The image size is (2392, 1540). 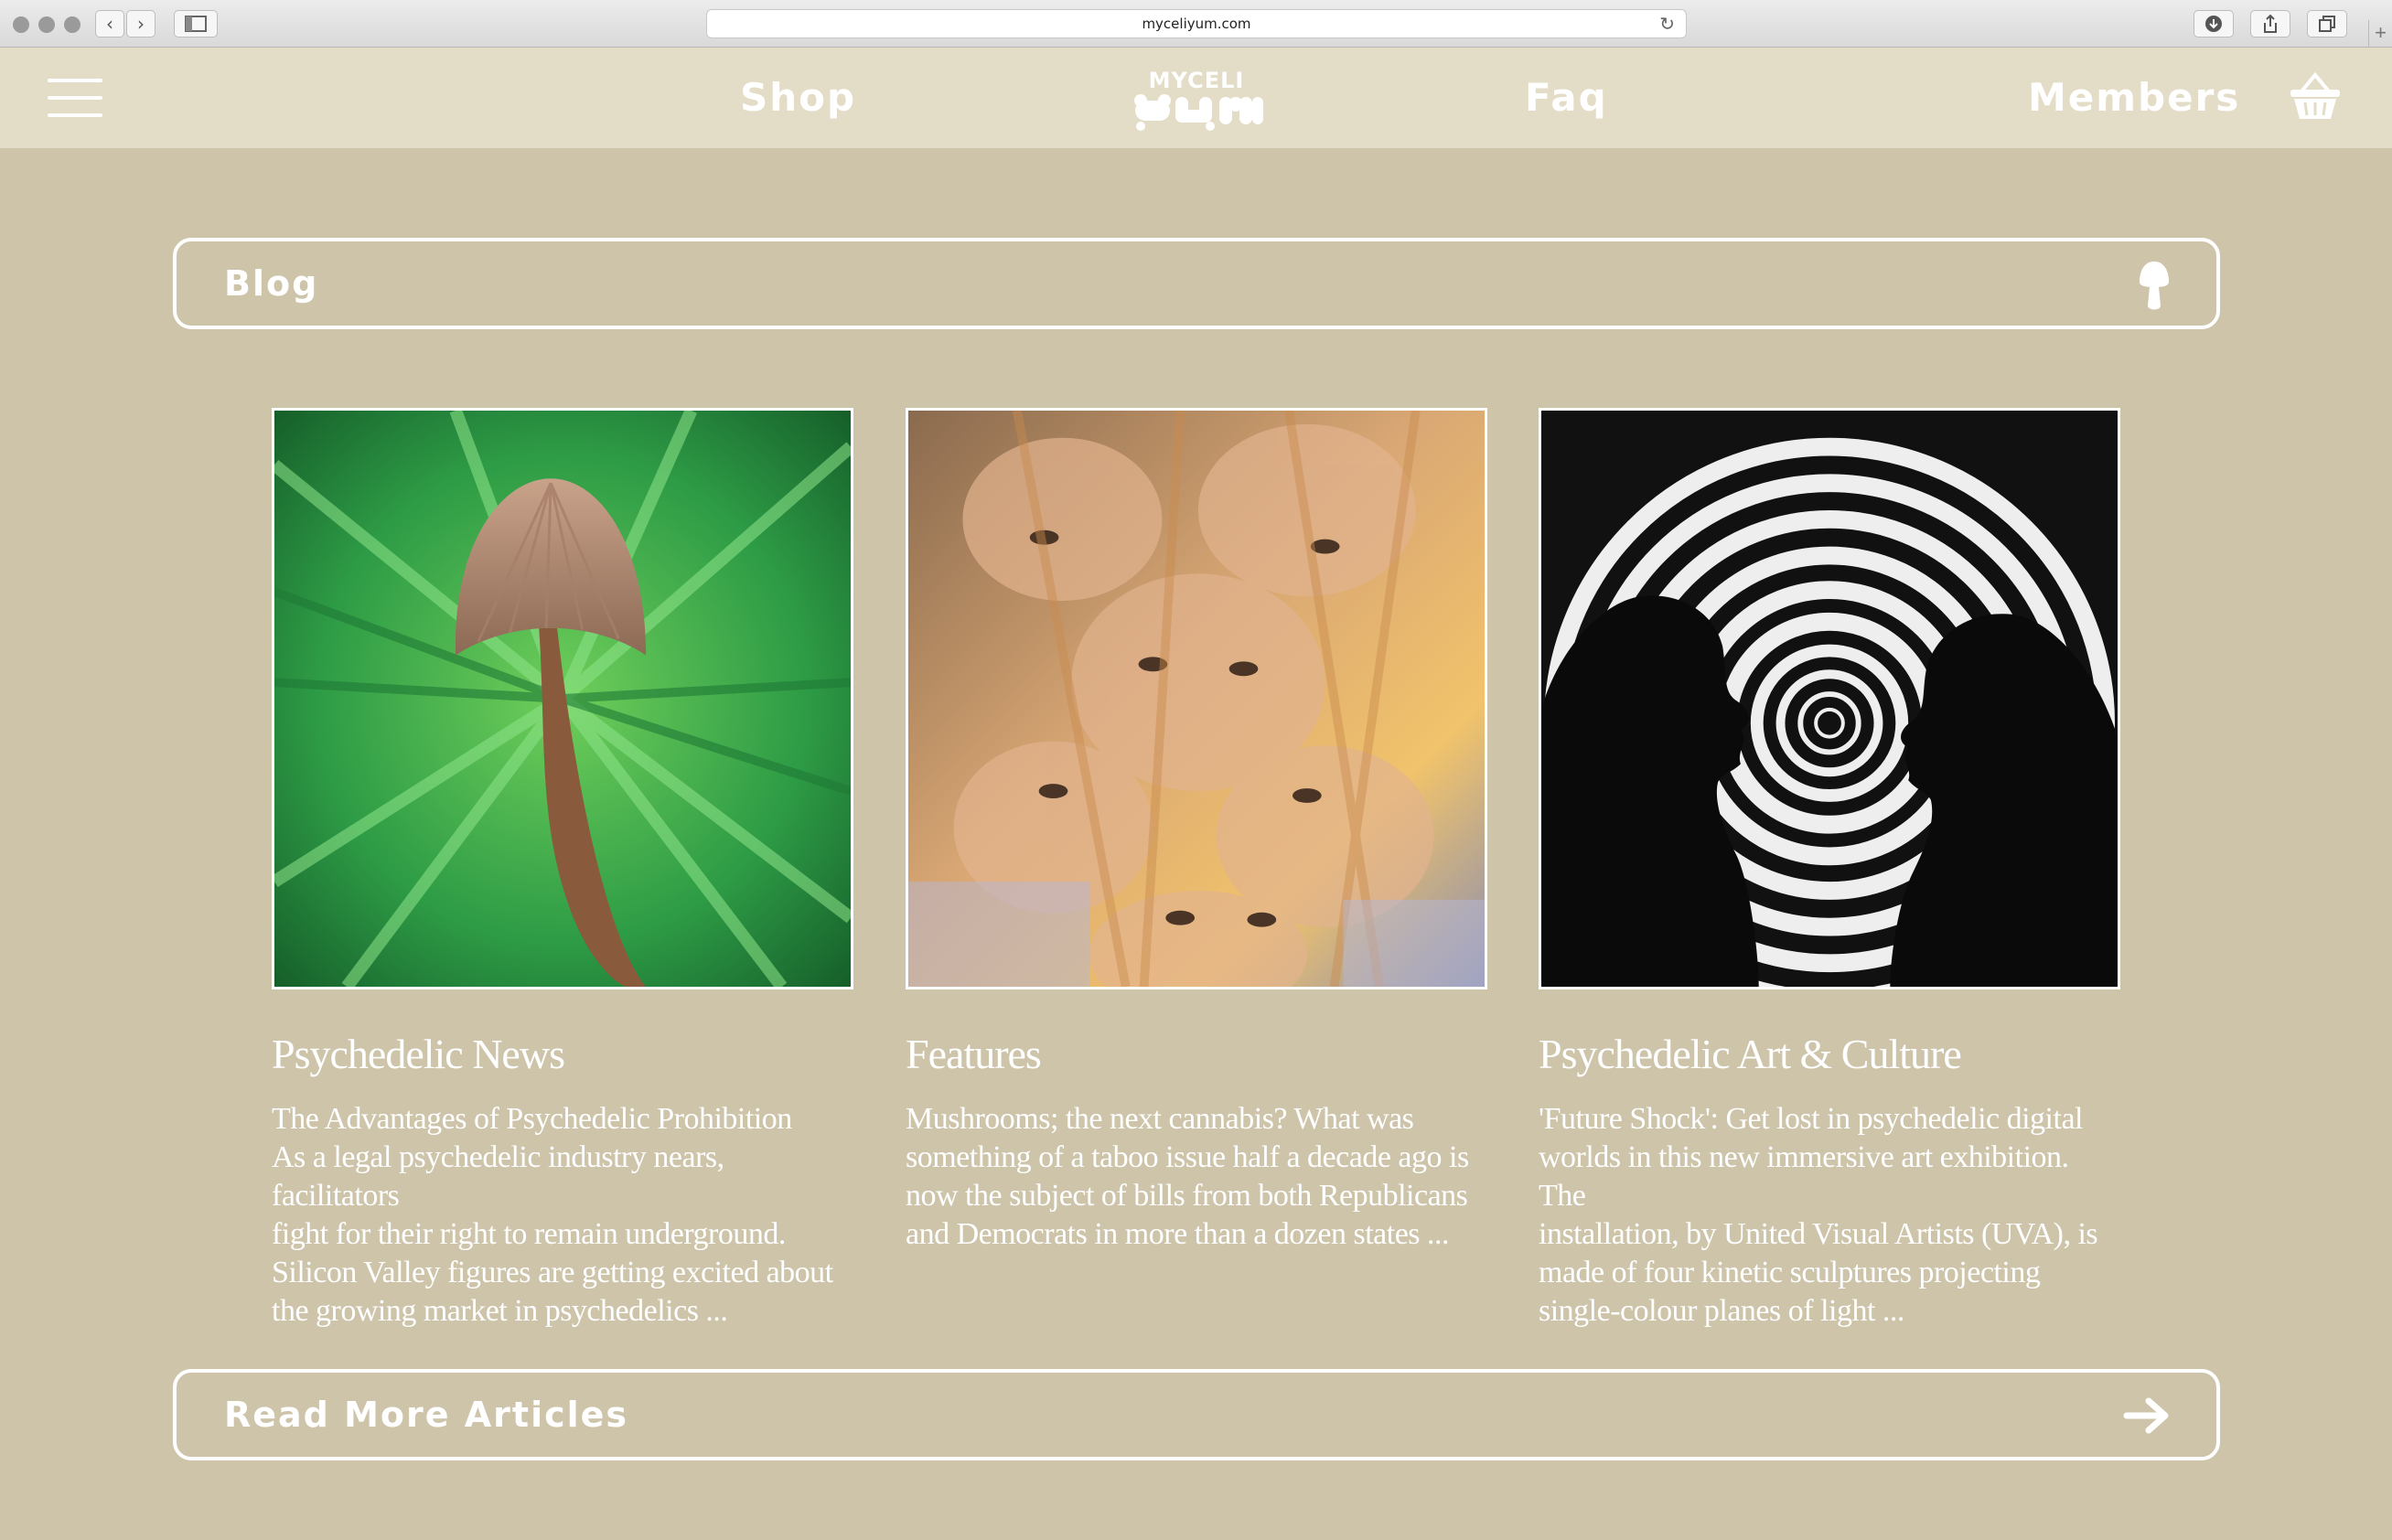 I want to click on myceliyum-logo: MYCELI, so click(x=1196, y=99).